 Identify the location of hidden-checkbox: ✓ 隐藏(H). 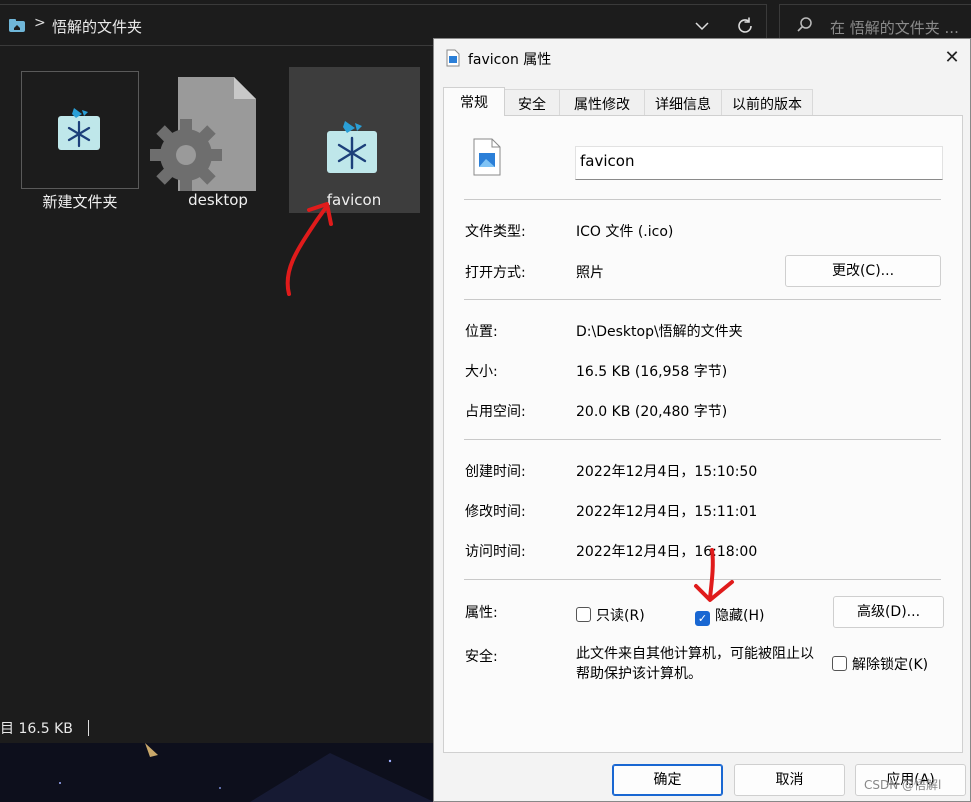
(729, 615).